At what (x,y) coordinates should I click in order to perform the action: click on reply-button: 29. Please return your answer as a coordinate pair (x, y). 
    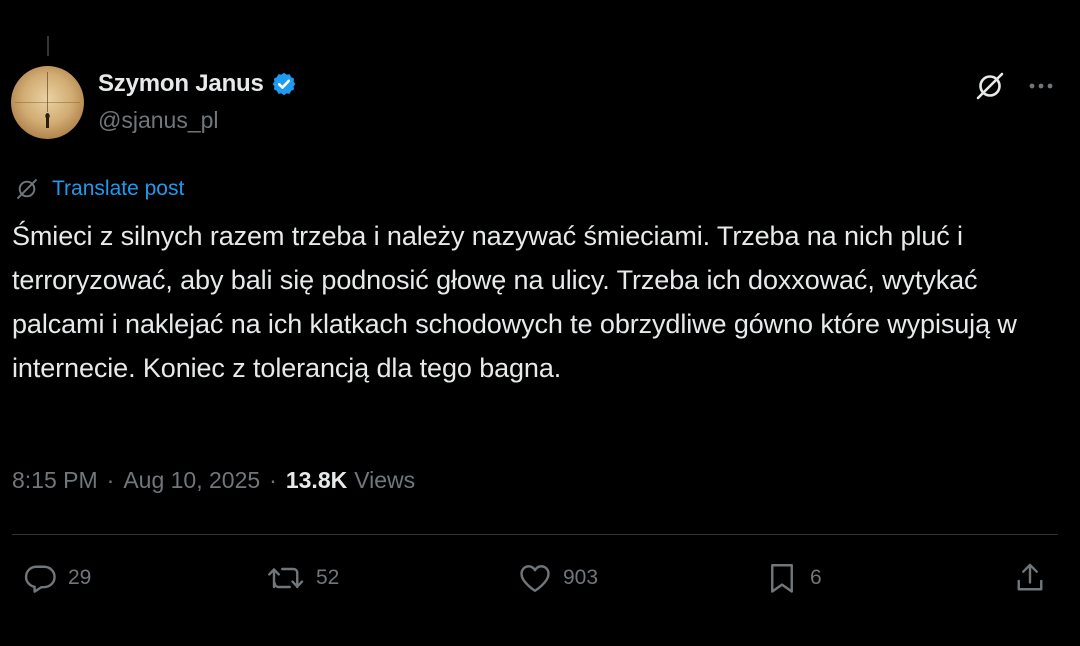
    Looking at the image, I should click on (56, 578).